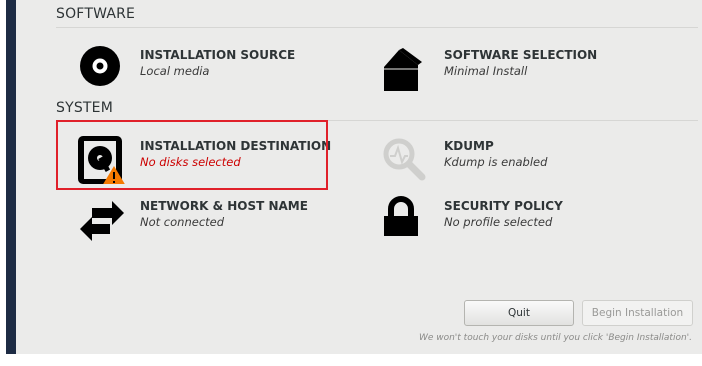 The image size is (702, 366). Describe the element at coordinates (401, 216) in the screenshot. I see `padlock-icon` at that location.